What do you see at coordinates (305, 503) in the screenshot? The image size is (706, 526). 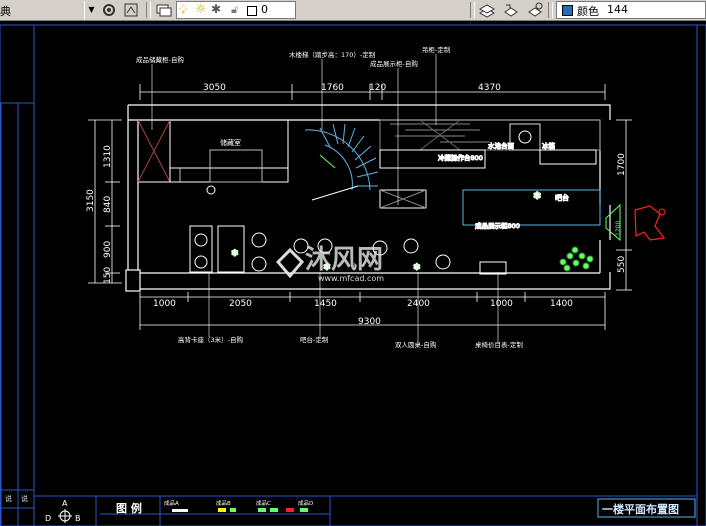 I see `legend-item-4: 成品D` at bounding box center [305, 503].